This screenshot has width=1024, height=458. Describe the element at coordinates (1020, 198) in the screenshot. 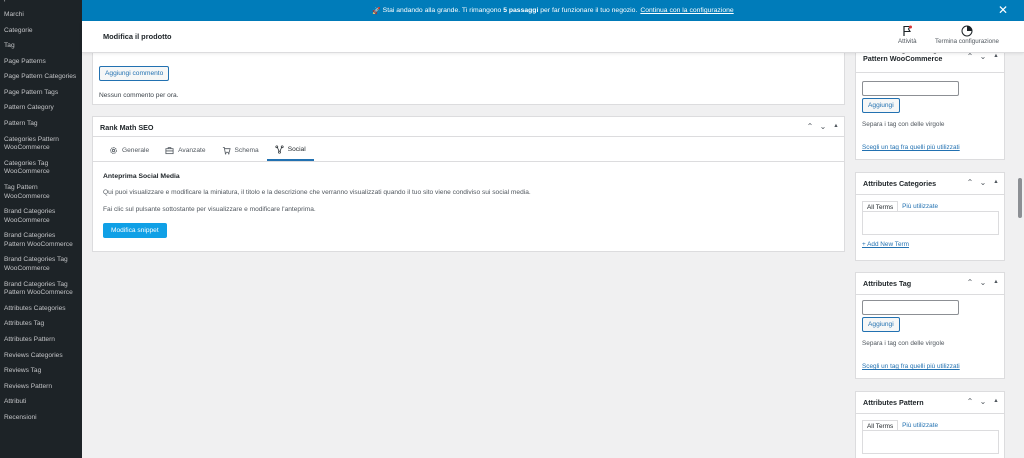

I see `scrollbar-thumb` at that location.